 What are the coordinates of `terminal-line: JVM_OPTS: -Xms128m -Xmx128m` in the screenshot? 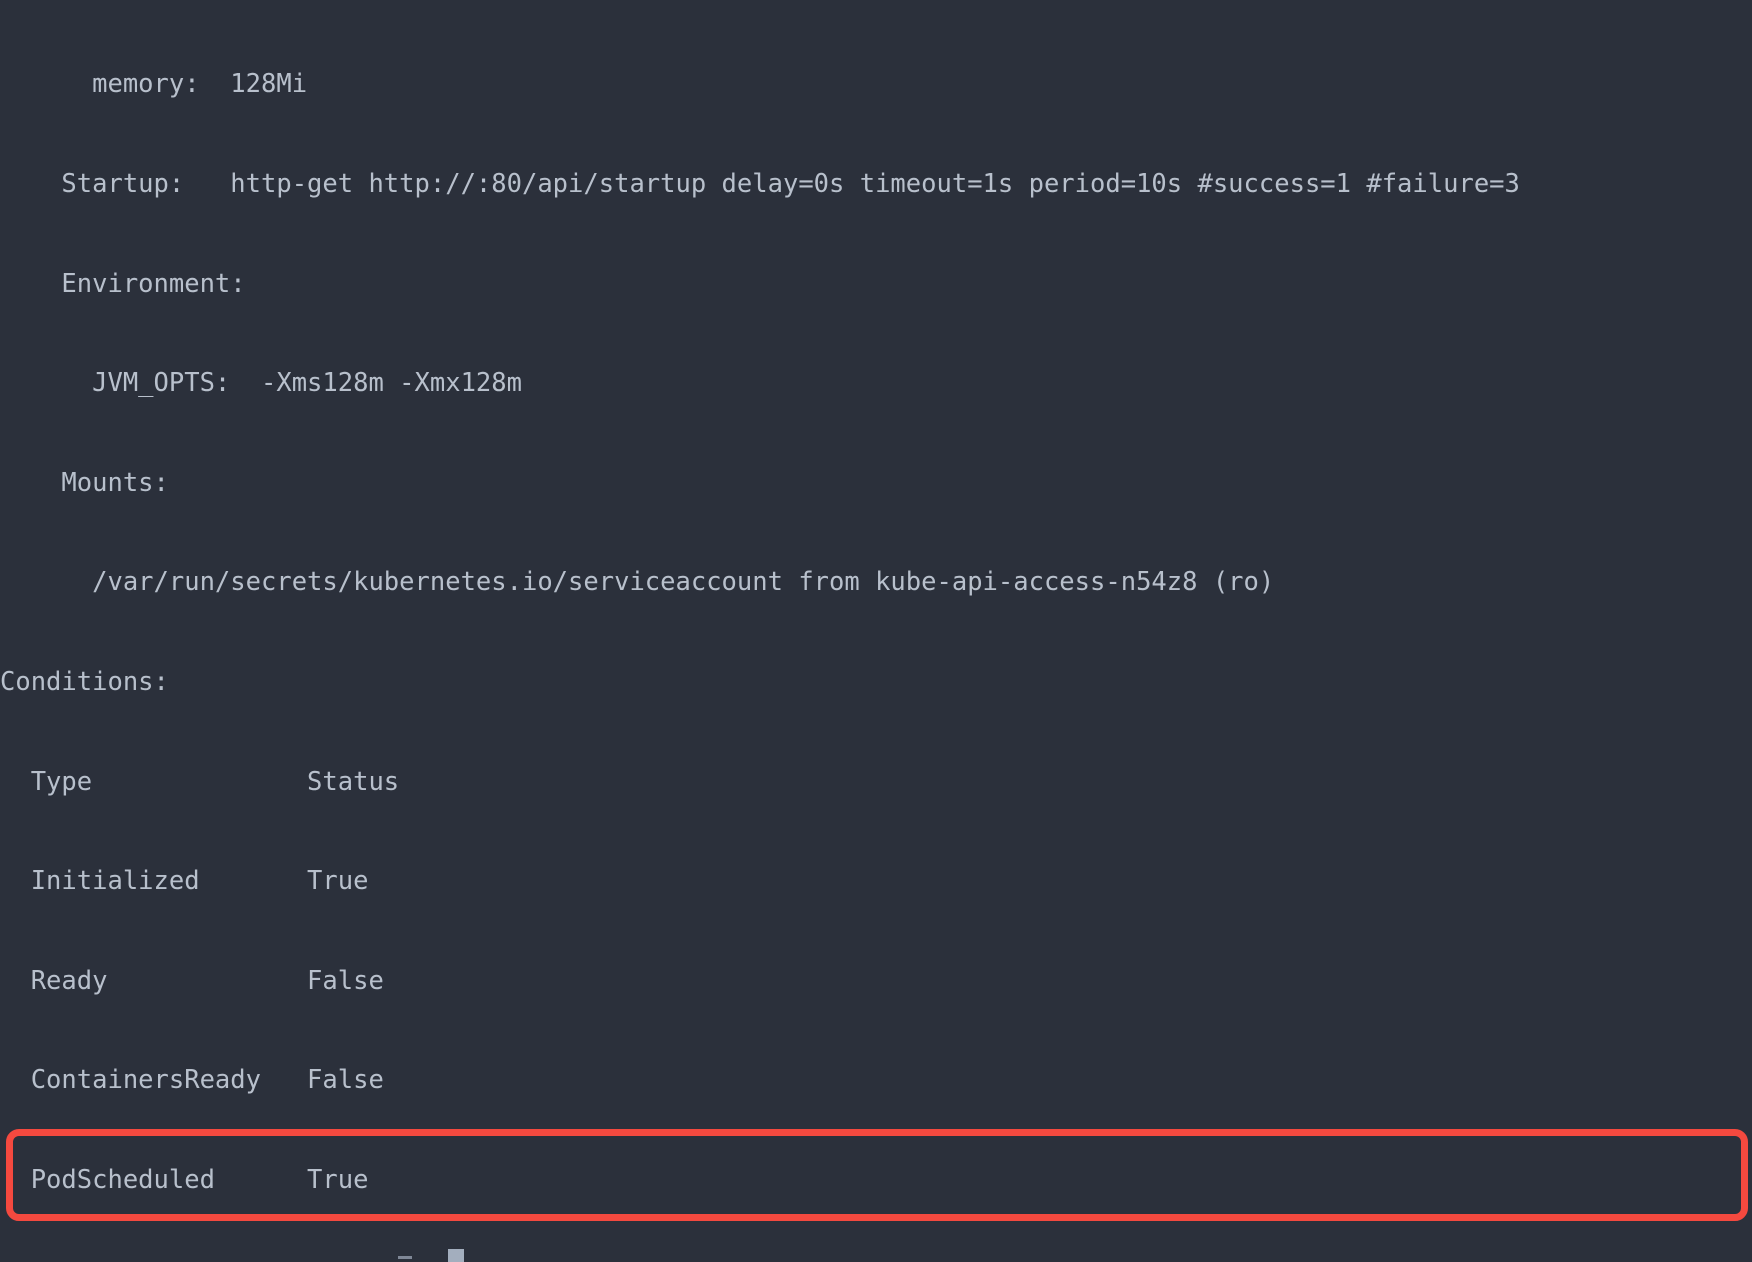 It's located at (261, 383).